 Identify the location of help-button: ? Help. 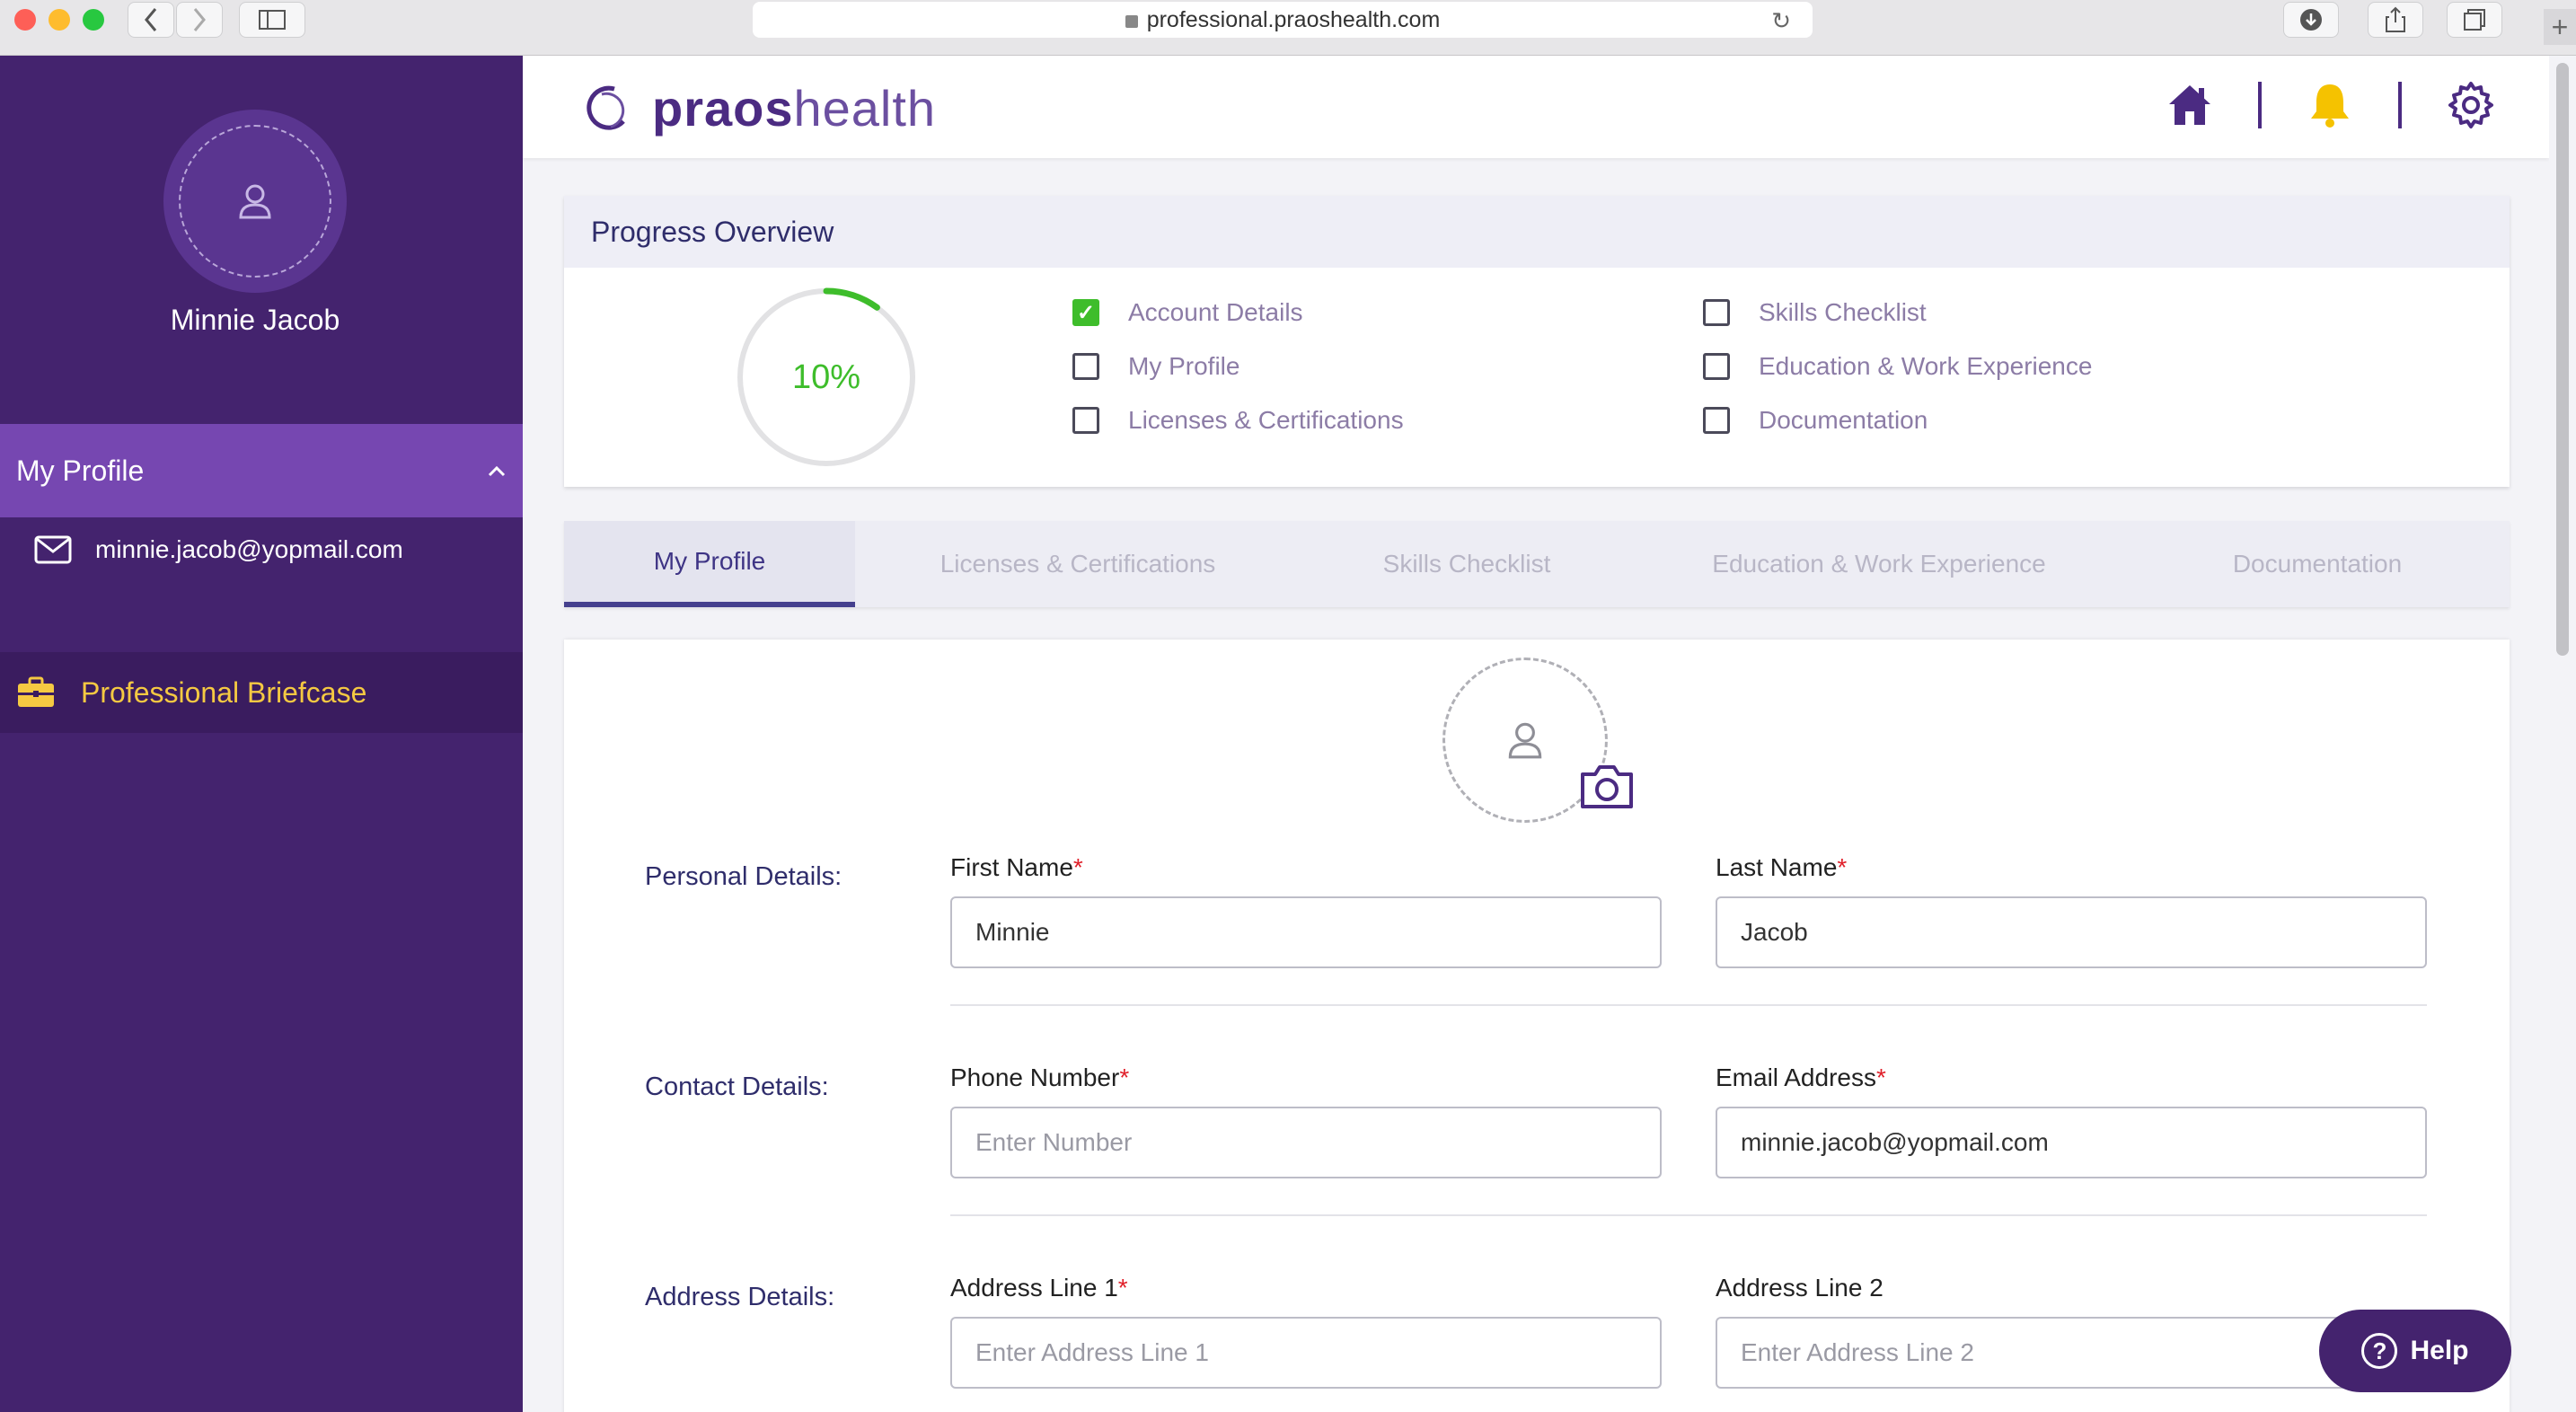
(2415, 1351).